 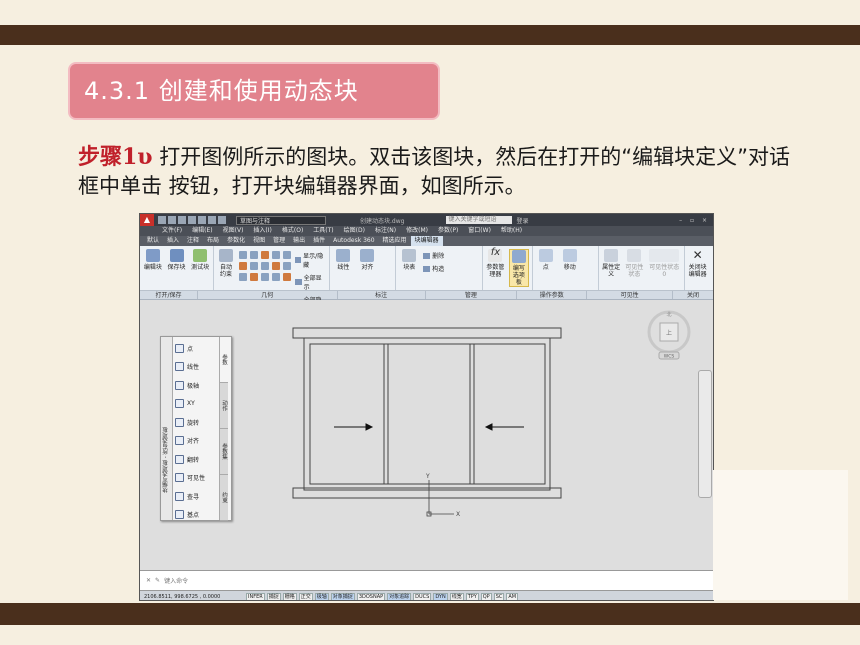 What do you see at coordinates (177, 260) in the screenshot?
I see `save-block-button: 保存块` at bounding box center [177, 260].